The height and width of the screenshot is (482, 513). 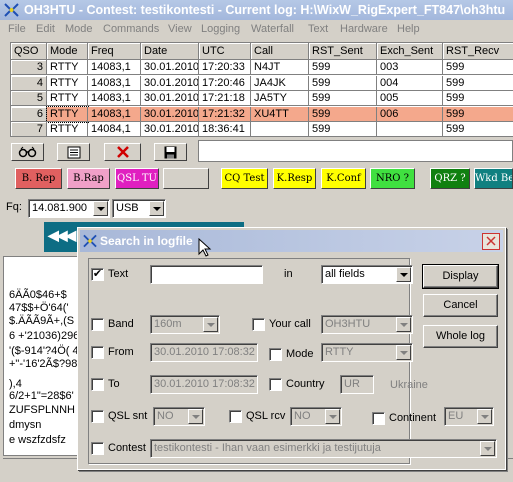 I want to click on whole-log-button: Whole log, so click(x=460, y=336).